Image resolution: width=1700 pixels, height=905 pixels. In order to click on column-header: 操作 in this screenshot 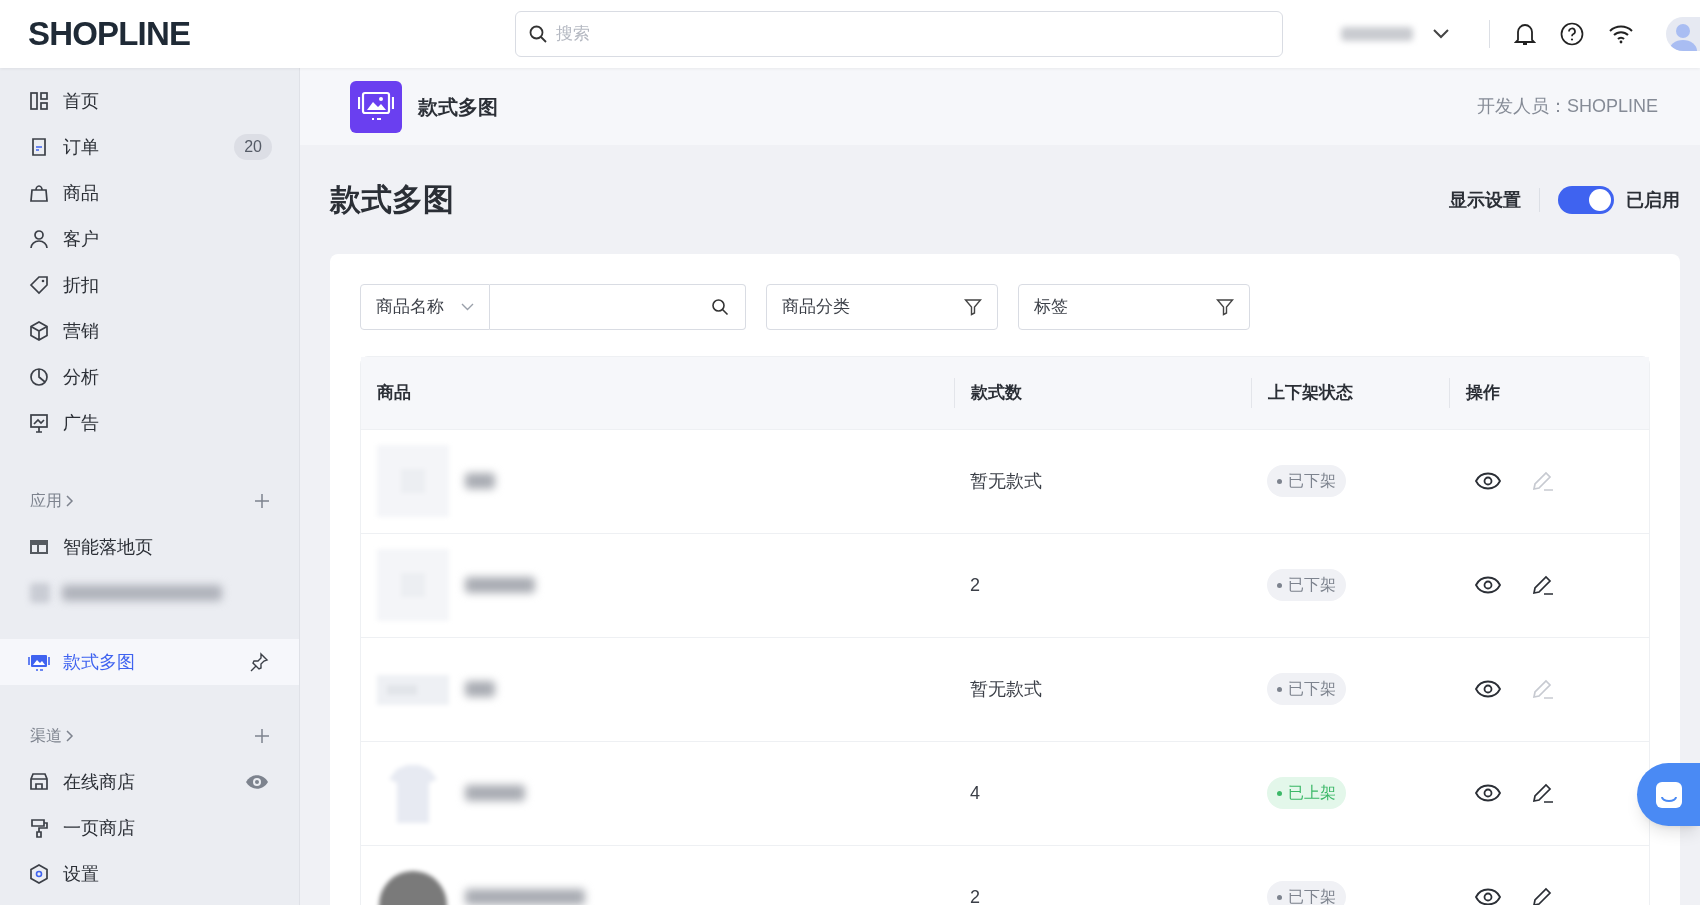, I will do `click(1483, 392)`.